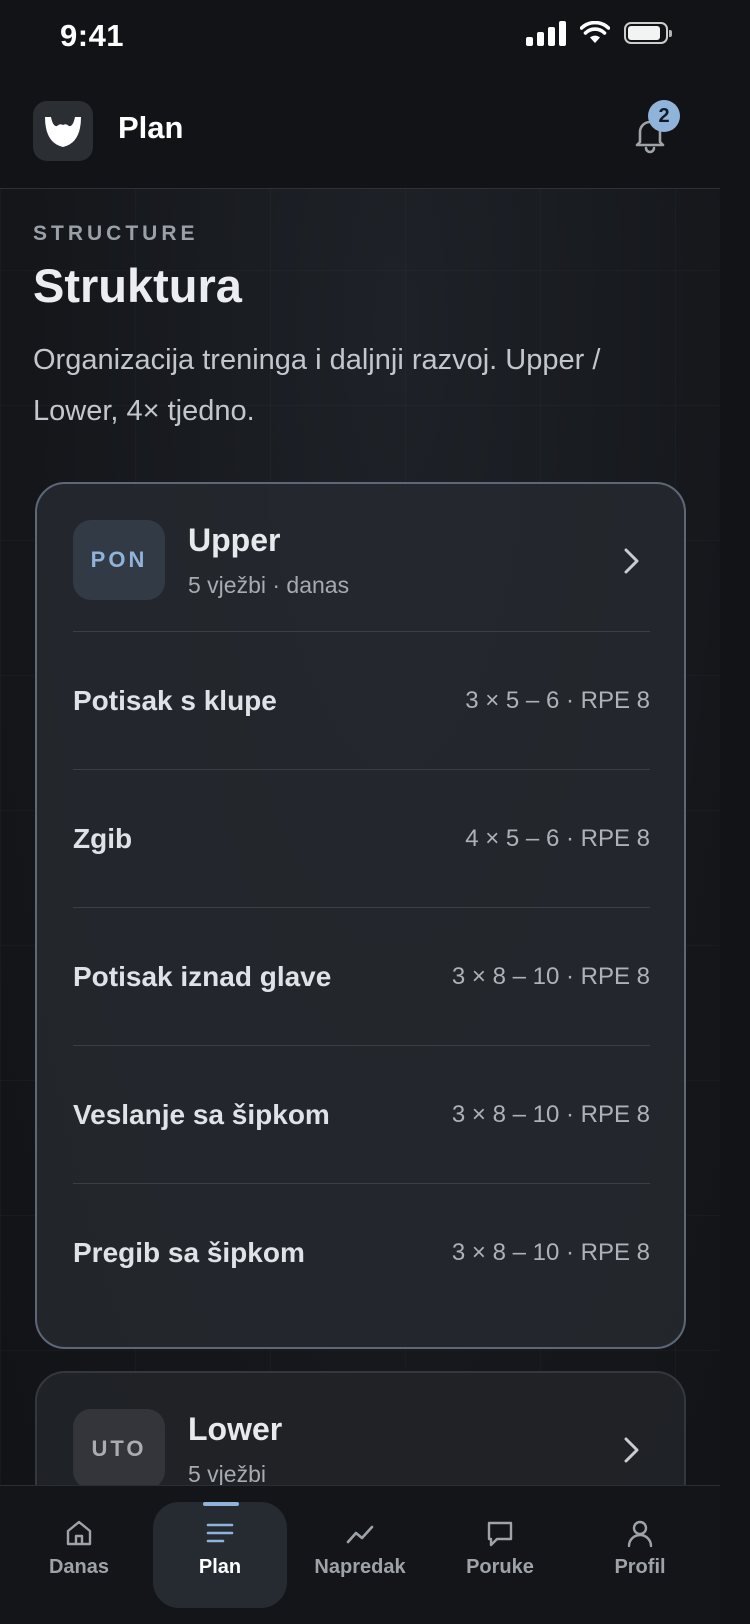 The height and width of the screenshot is (1624, 750). I want to click on page-title: Struktura, so click(137, 285).